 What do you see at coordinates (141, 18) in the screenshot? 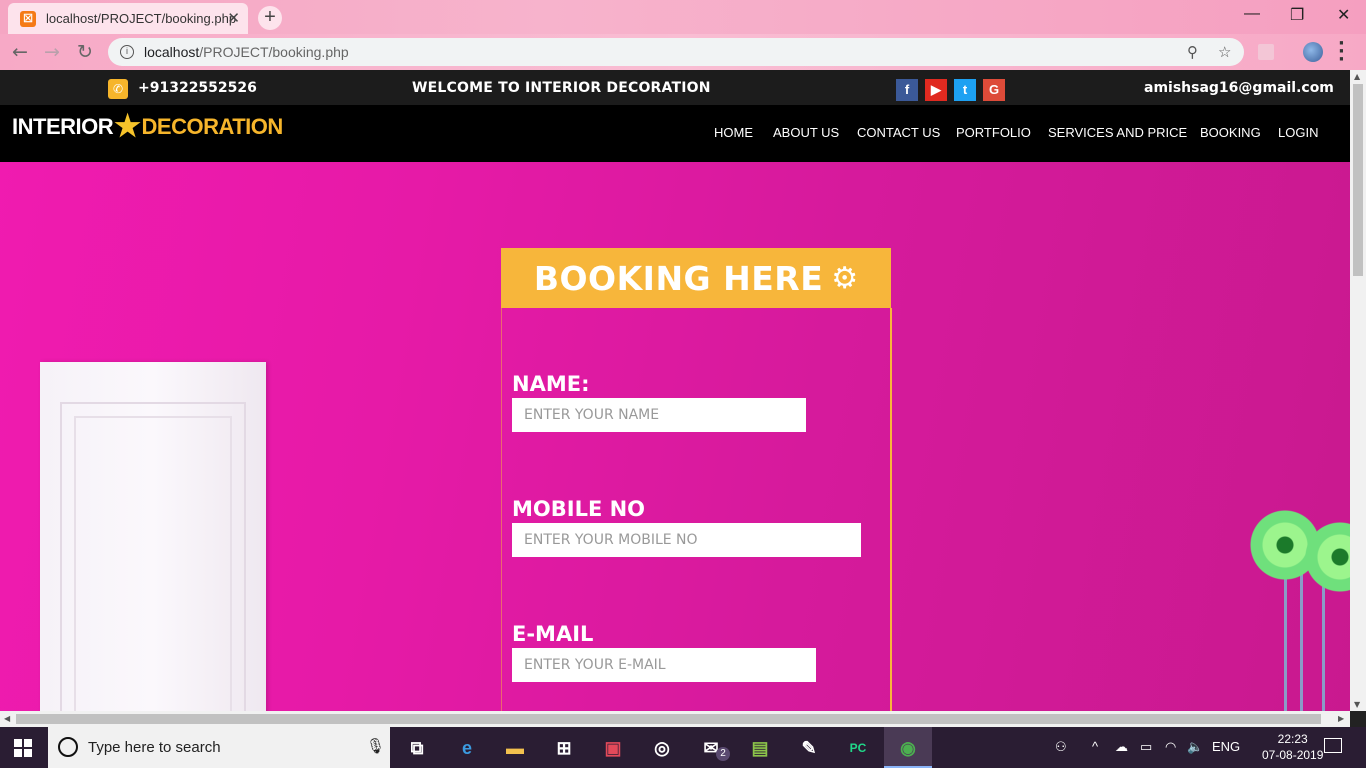
I see `tab-title: localhost/PROJECT/booking.php` at bounding box center [141, 18].